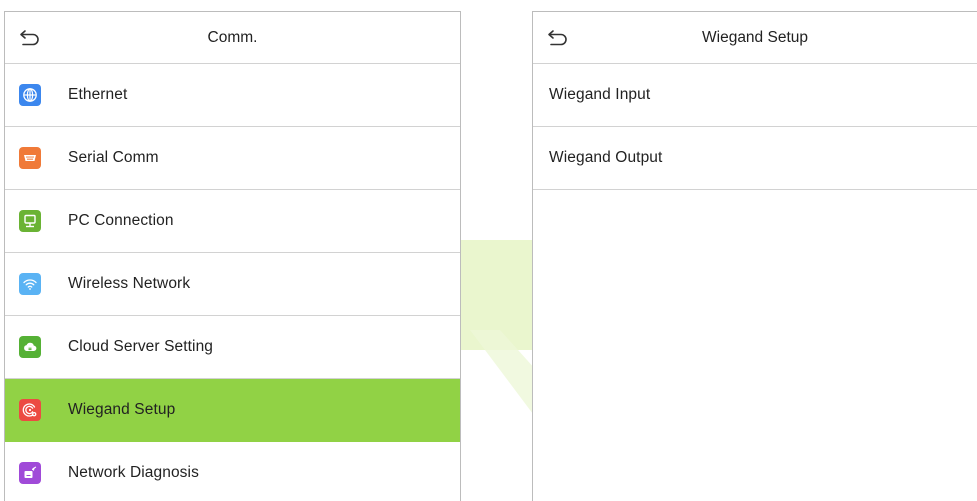  Describe the element at coordinates (30, 473) in the screenshot. I see `network-diagnosis-icon` at that location.